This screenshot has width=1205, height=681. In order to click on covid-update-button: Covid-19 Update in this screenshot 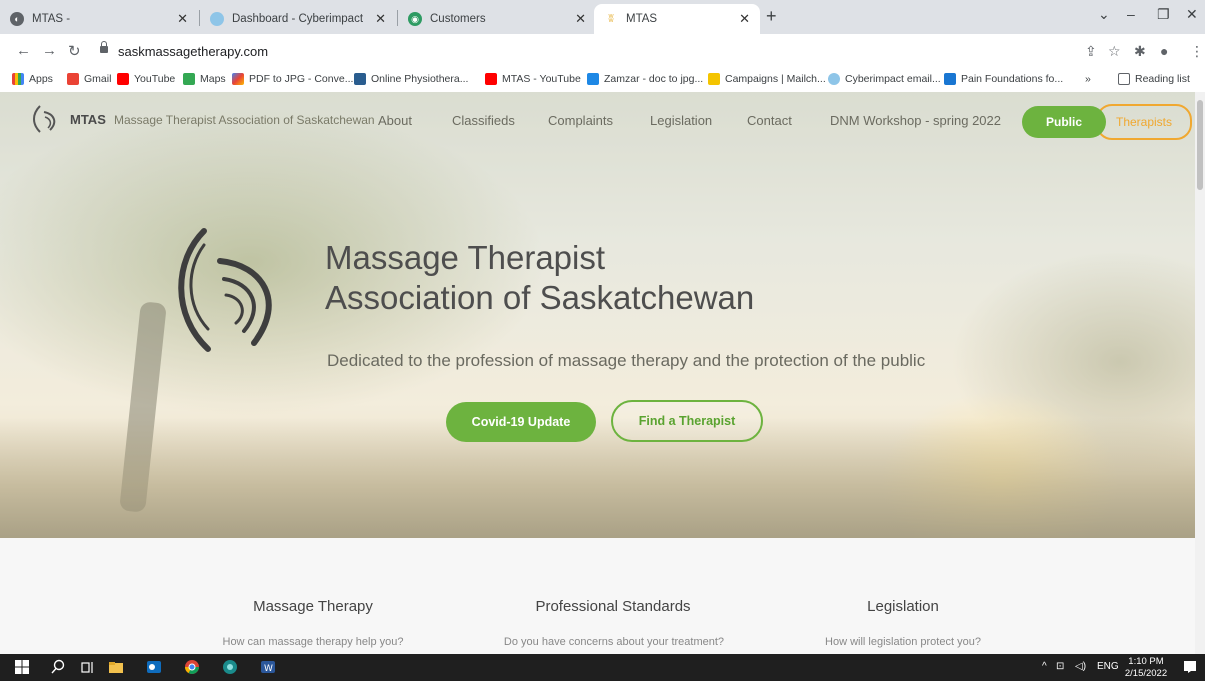, I will do `click(521, 422)`.